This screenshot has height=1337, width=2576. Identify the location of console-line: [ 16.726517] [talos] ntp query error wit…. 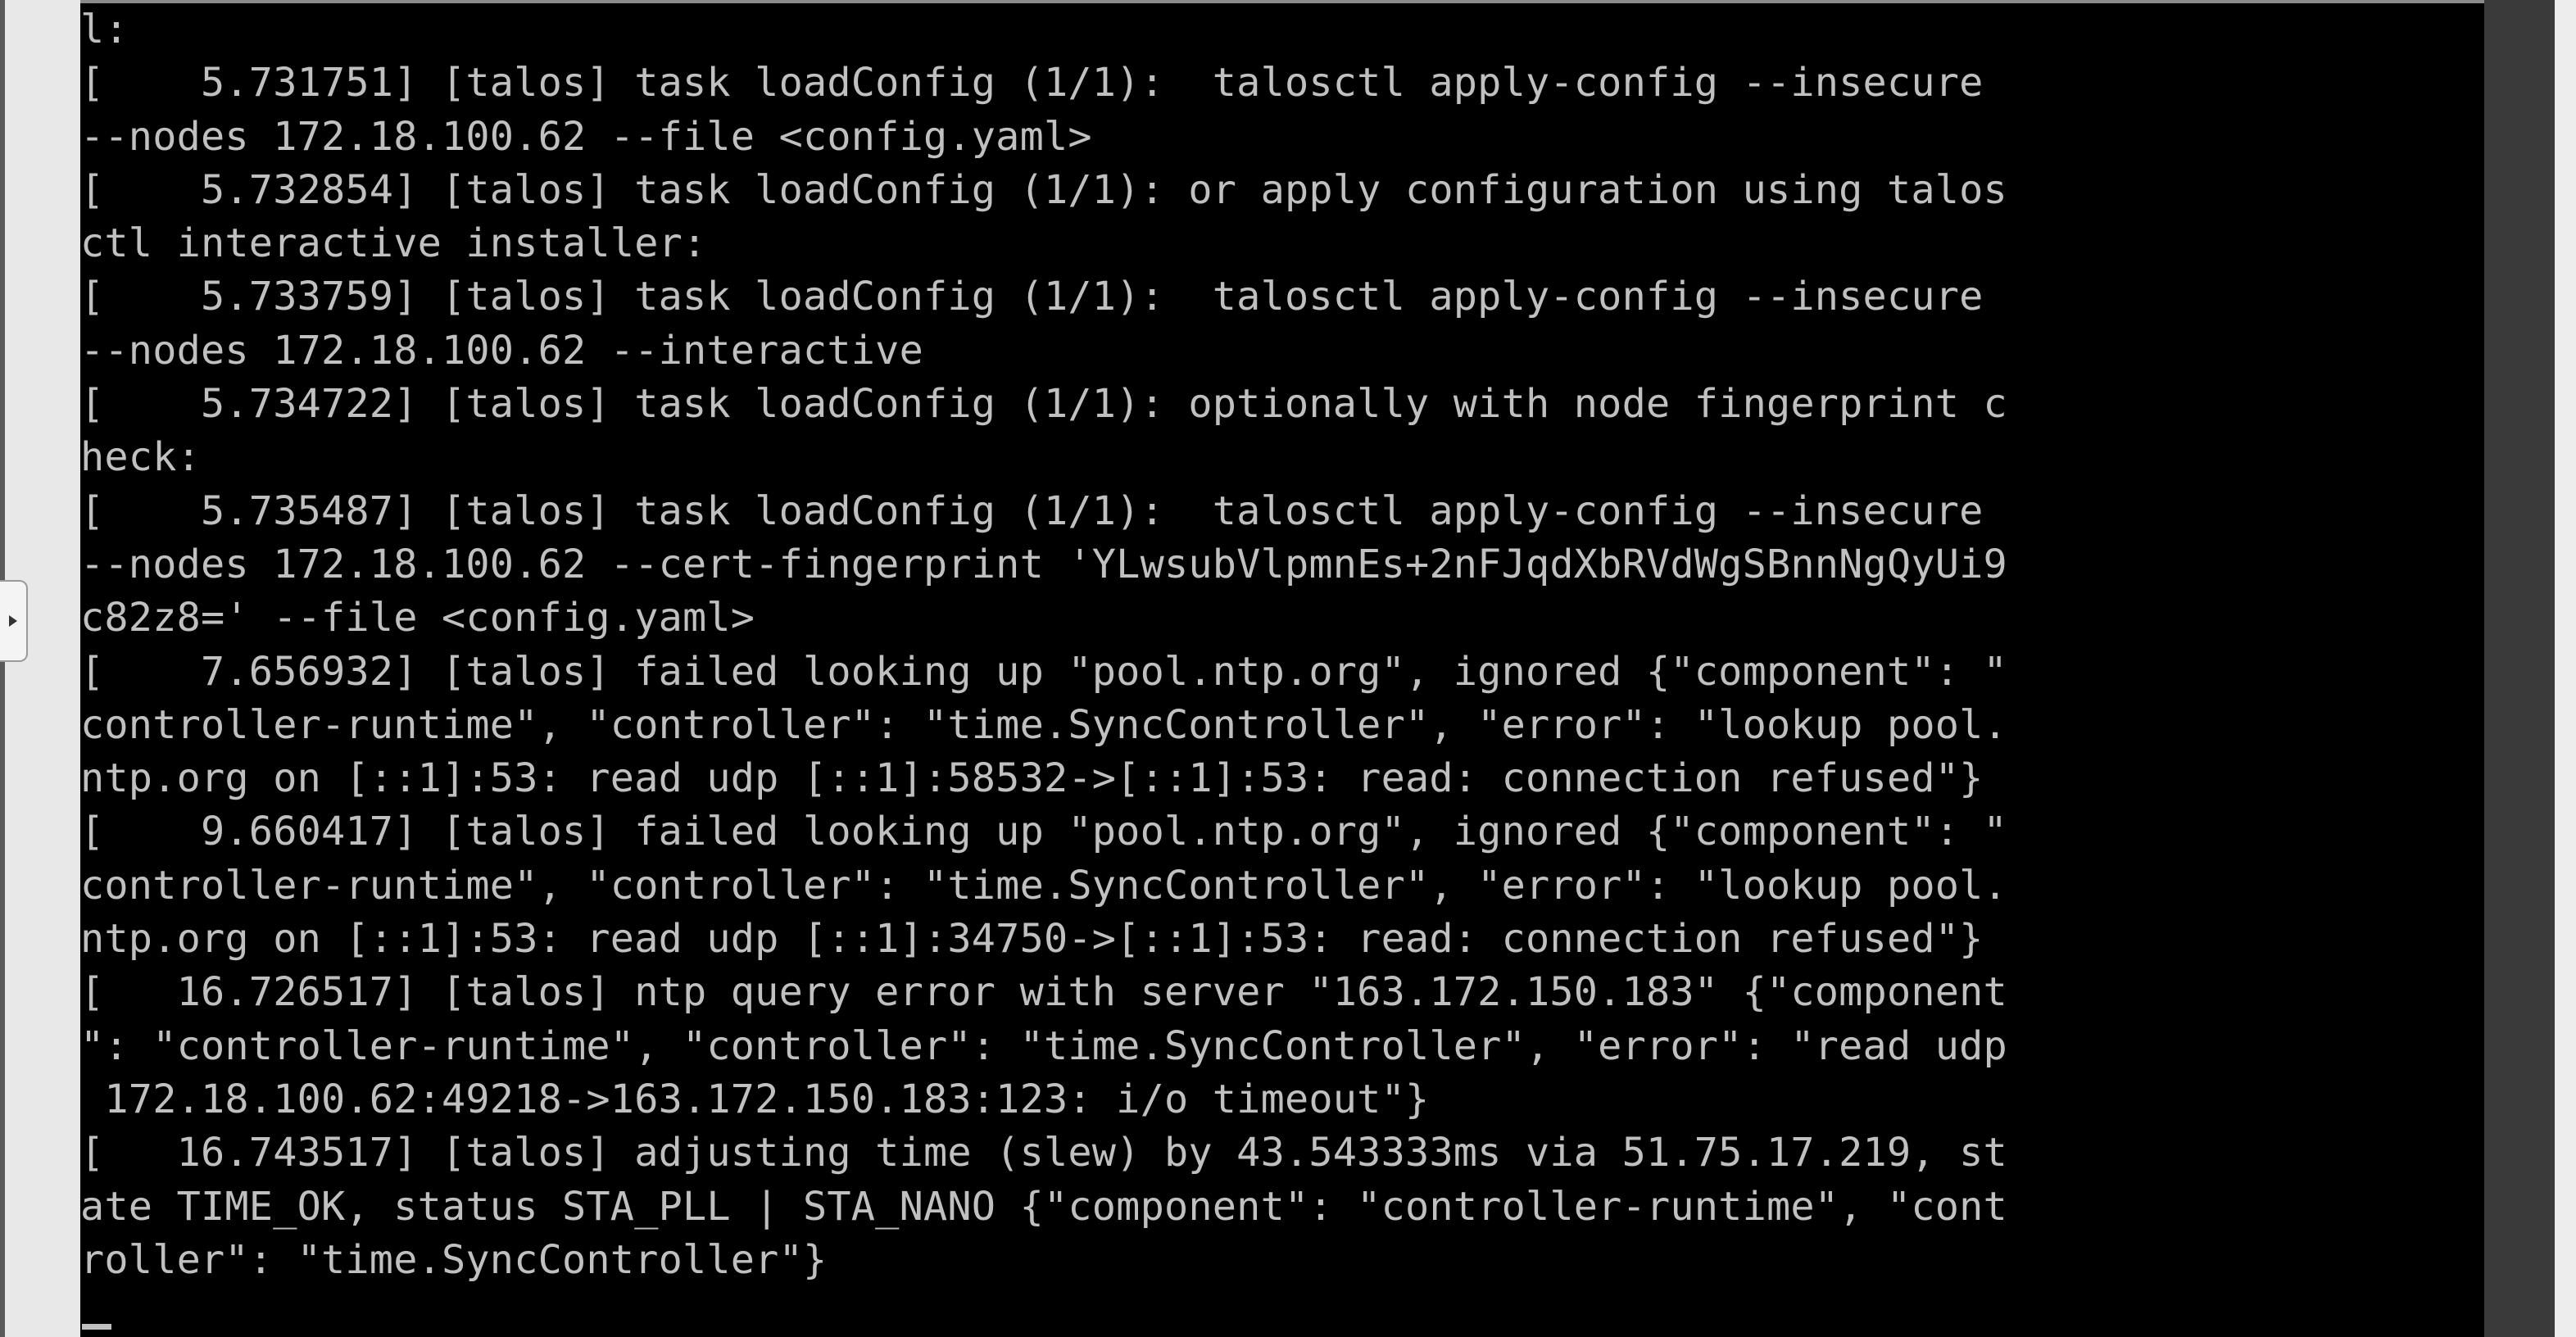
(1043, 992).